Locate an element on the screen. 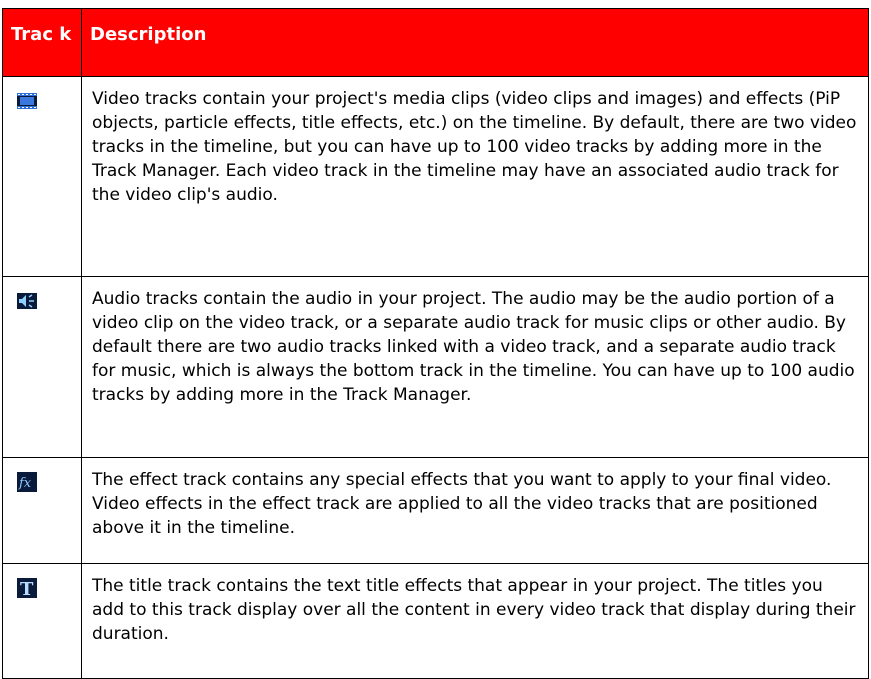  effect-track-icon: fx is located at coordinates (27, 482).